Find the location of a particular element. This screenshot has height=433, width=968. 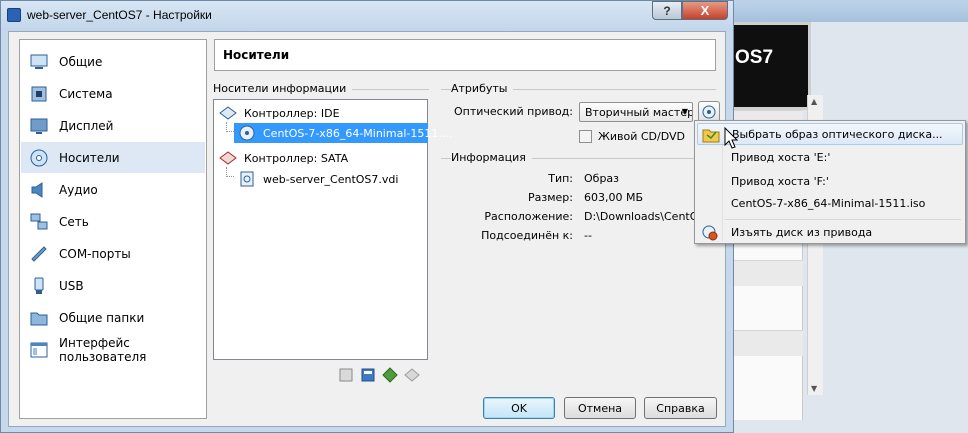

info-type-key: Тип: is located at coordinates (560, 178).